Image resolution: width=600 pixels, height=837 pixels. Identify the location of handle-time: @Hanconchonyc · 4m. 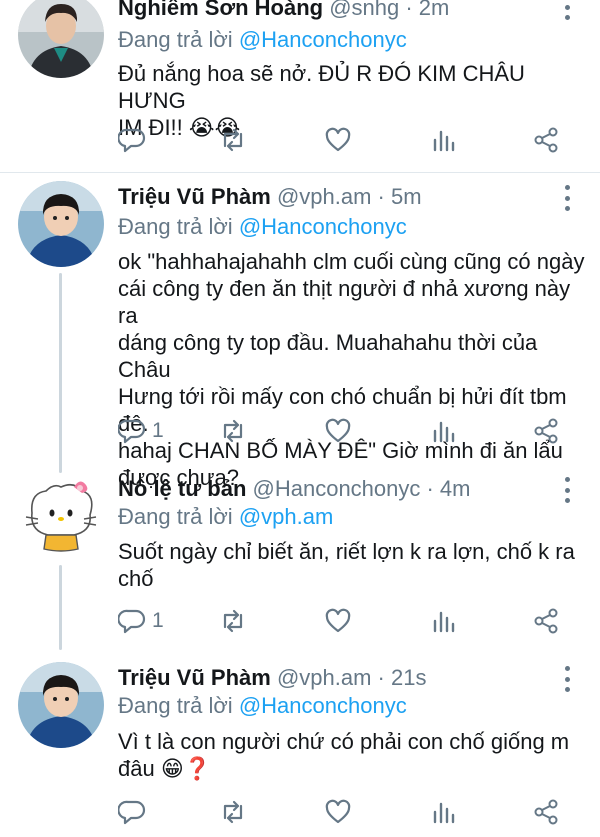
(361, 488).